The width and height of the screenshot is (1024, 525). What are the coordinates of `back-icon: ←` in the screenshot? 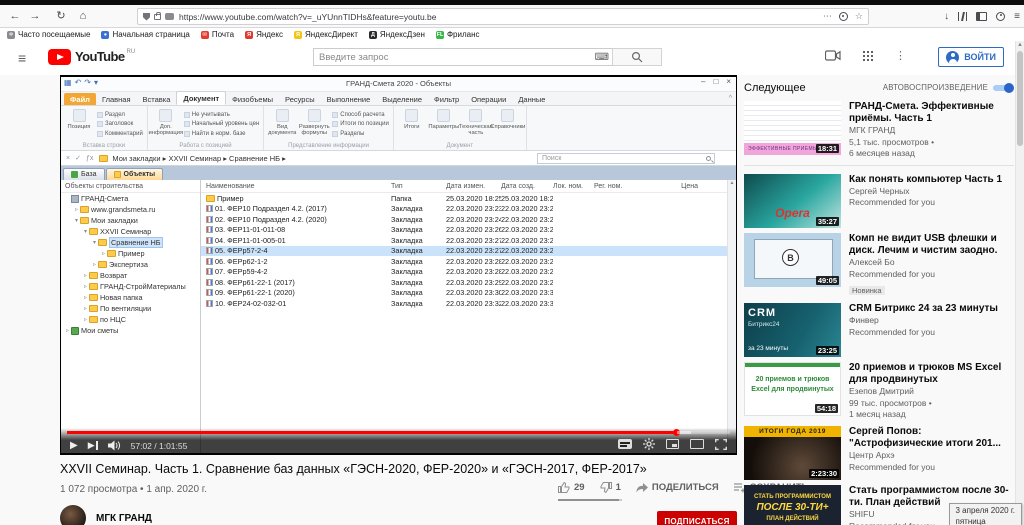 It's located at (15, 16).